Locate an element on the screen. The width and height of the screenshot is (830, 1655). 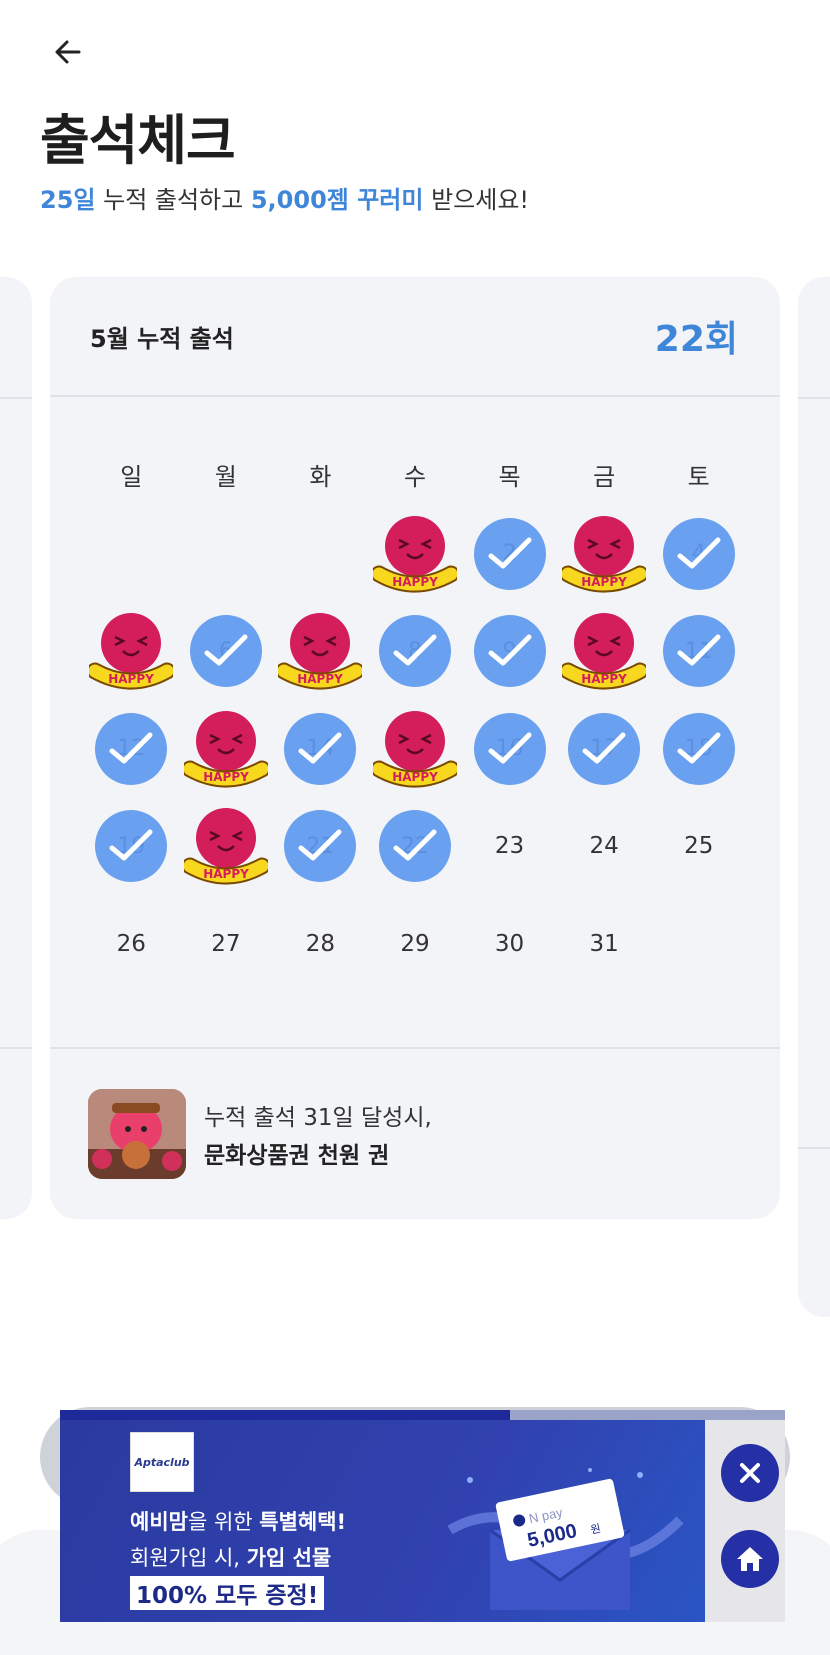
attended-check: 16 is located at coordinates (509, 748).